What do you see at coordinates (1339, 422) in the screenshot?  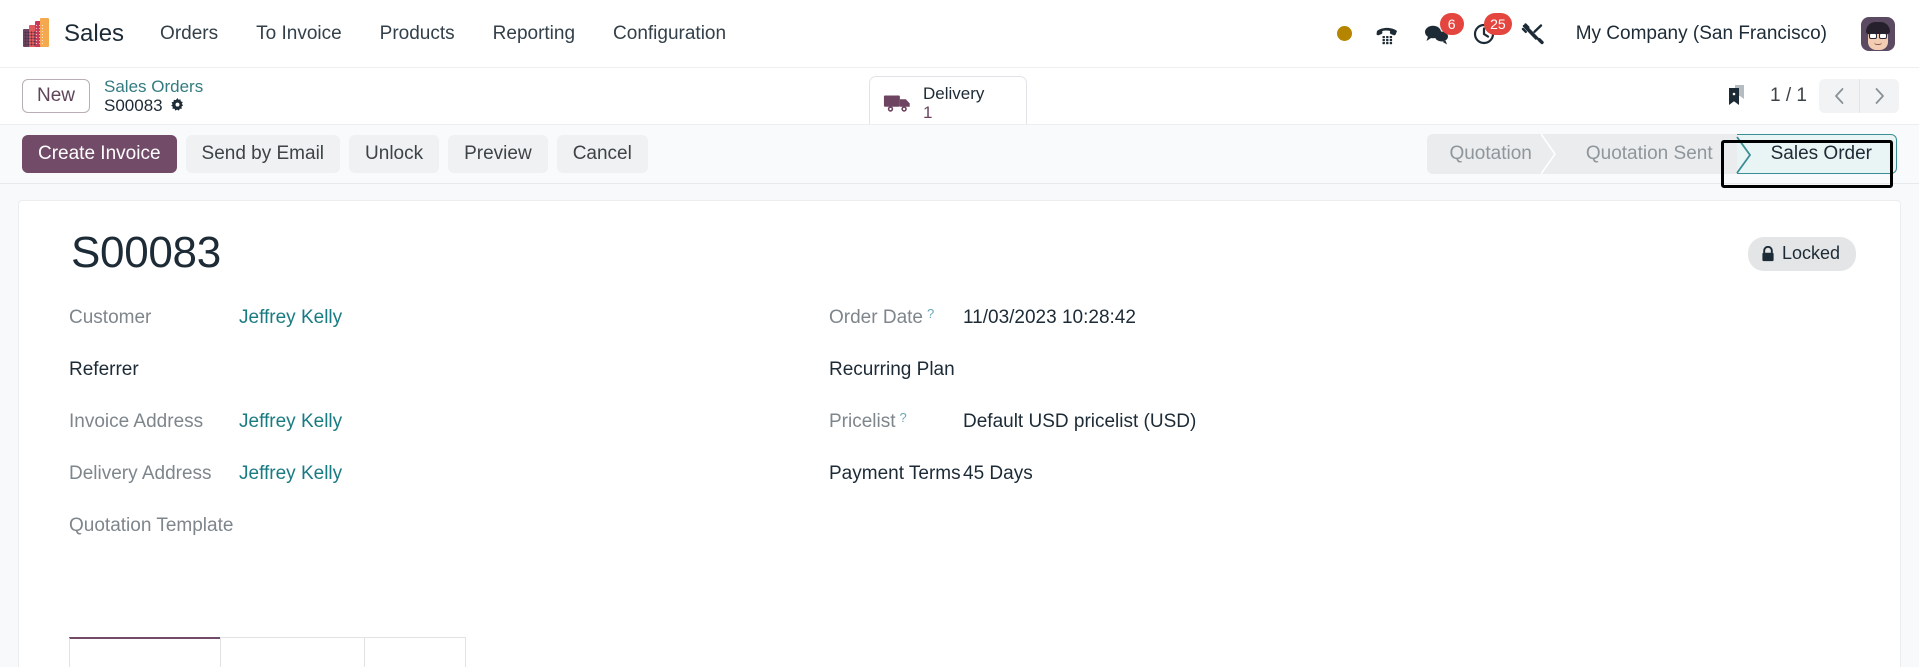 I see `field-pricelist: Pricelist ? Default USD pricelist (USD)` at bounding box center [1339, 422].